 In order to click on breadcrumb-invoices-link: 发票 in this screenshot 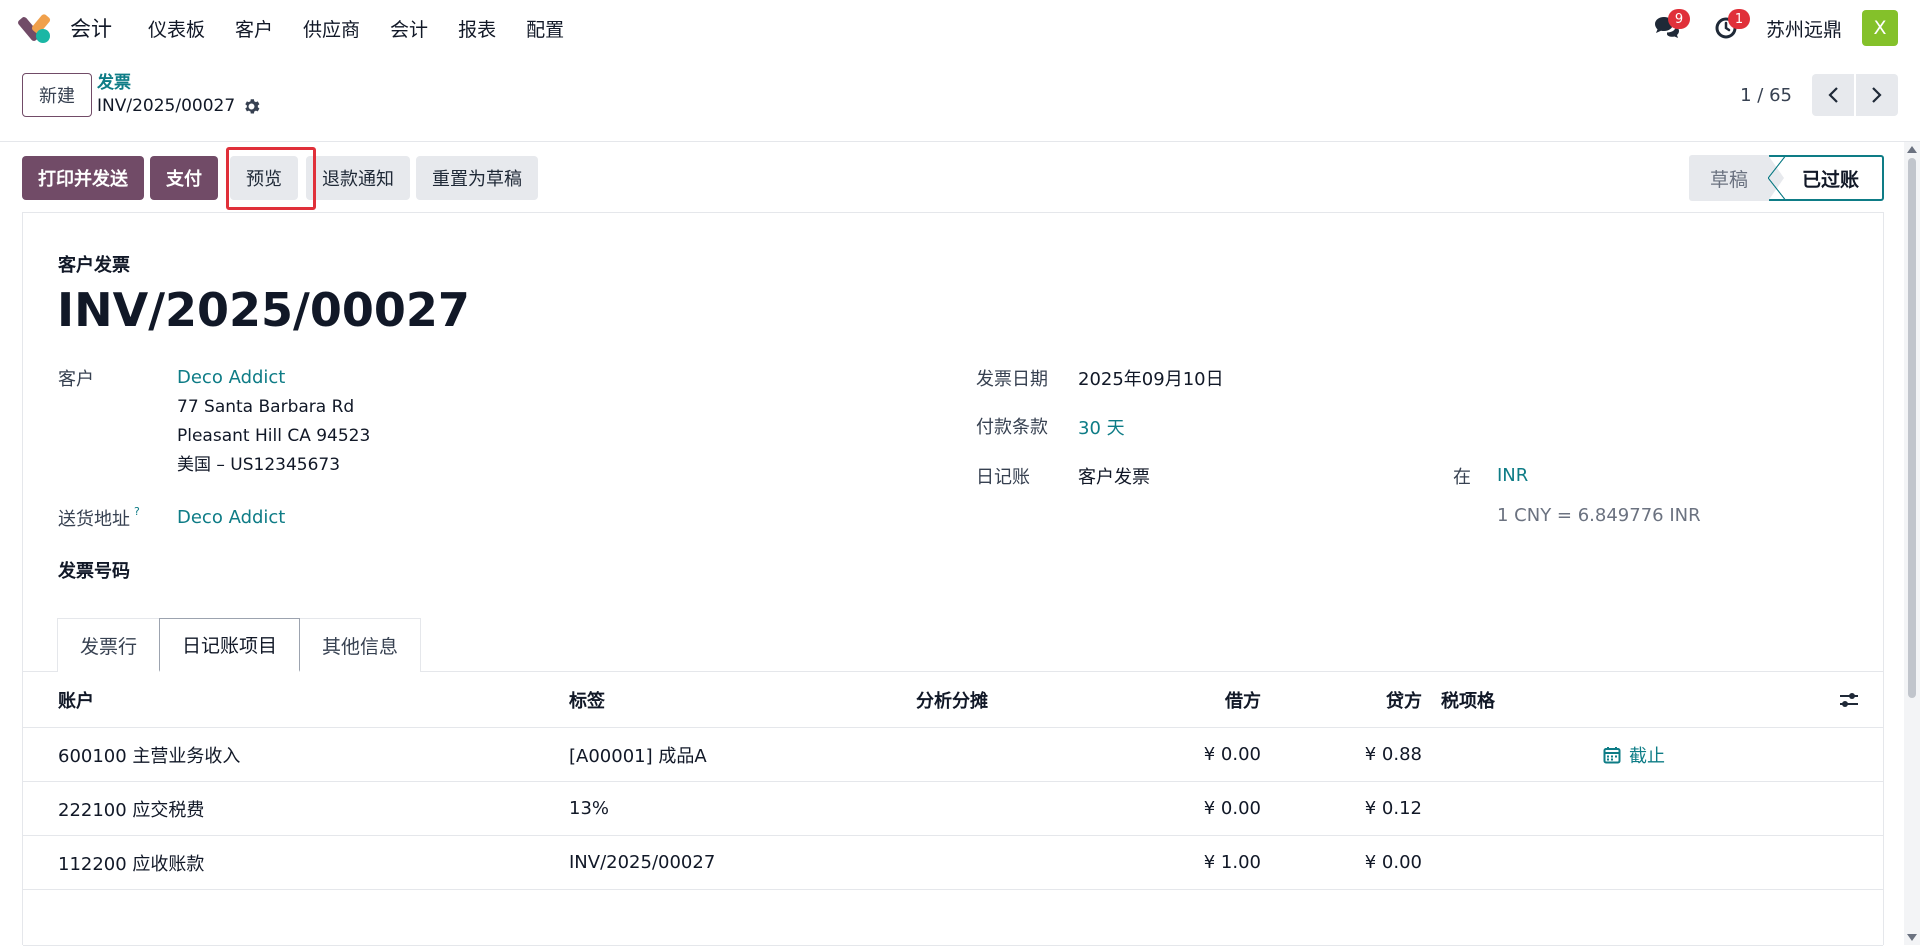, I will do `click(178, 83)`.